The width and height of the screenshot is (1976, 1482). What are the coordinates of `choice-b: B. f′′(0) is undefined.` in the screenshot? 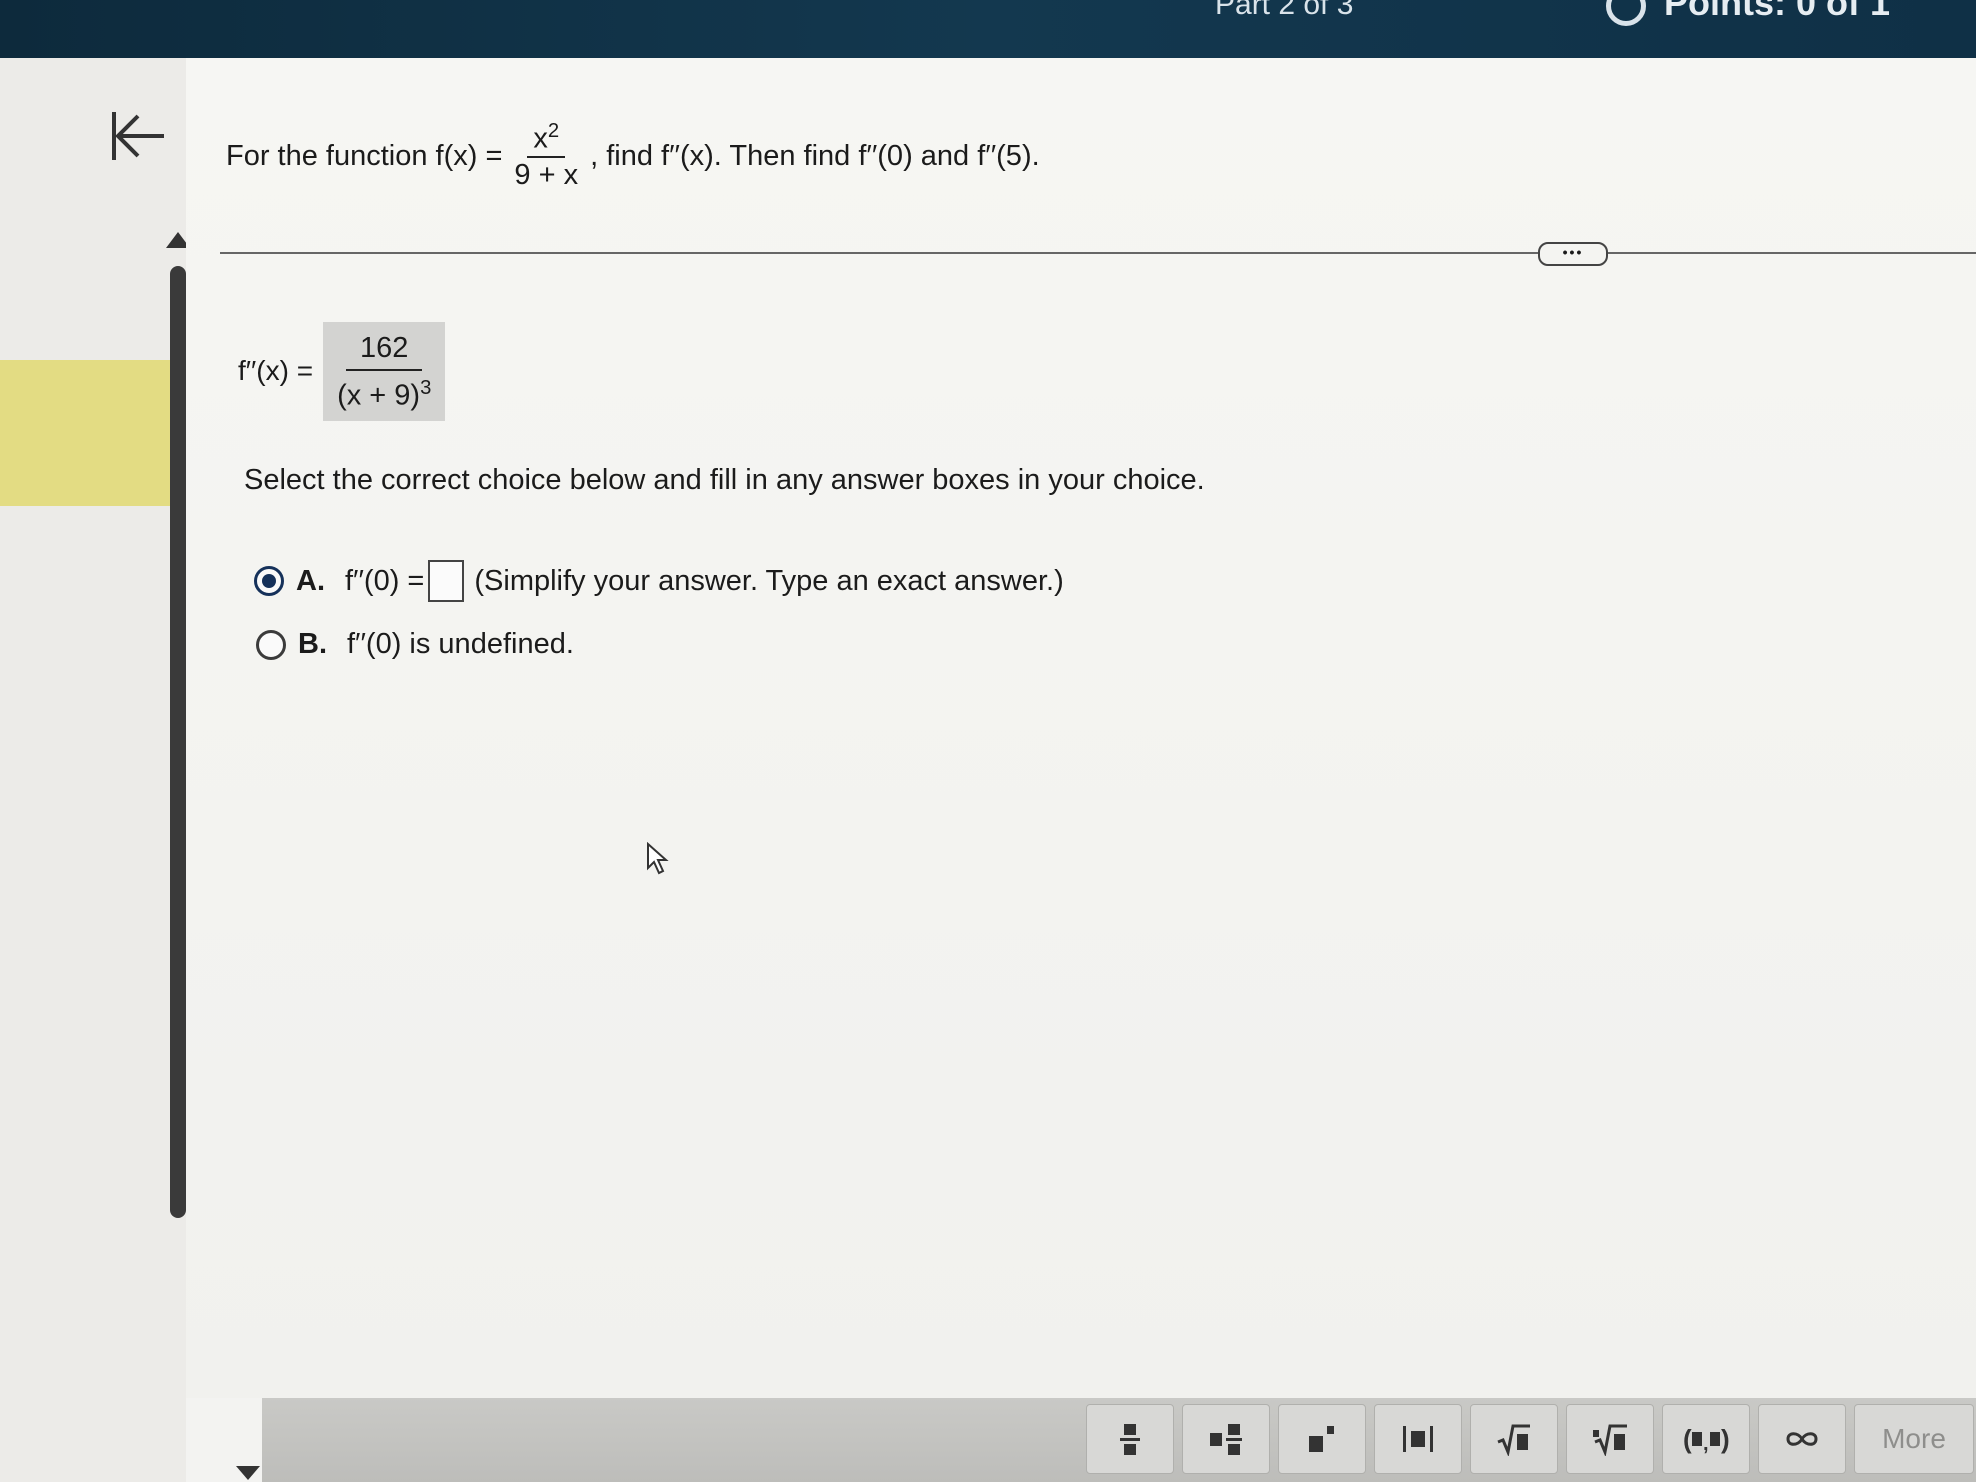 It's located at (415, 644).